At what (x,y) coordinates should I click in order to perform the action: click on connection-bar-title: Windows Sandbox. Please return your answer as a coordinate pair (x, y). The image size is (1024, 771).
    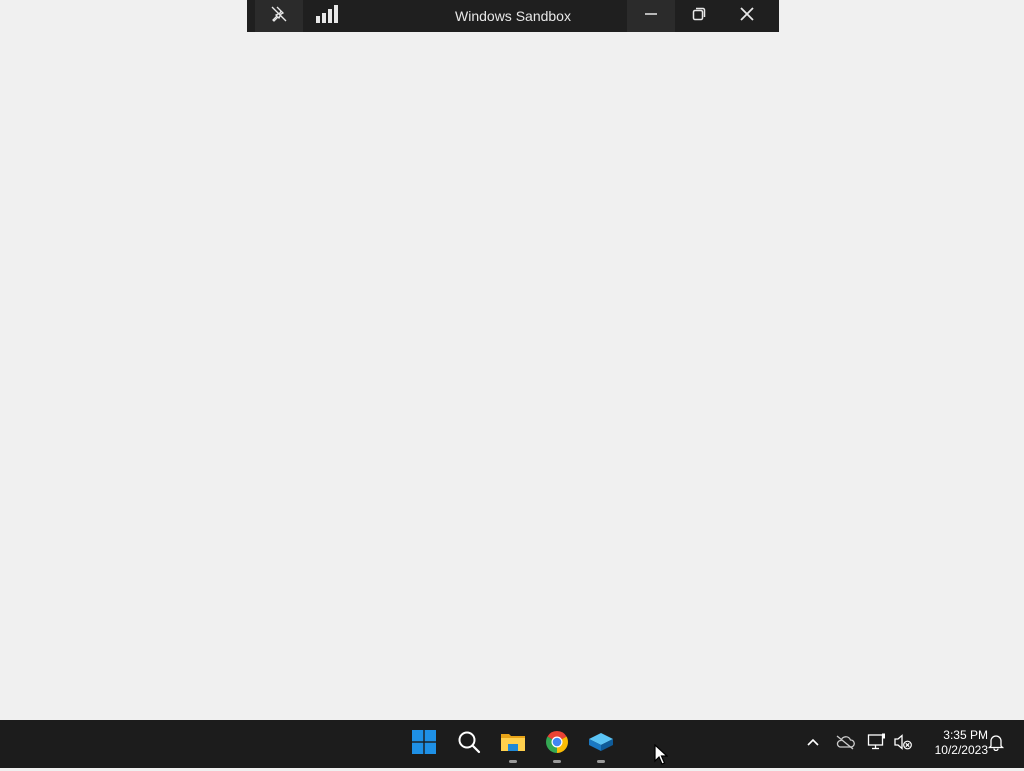
    Looking at the image, I should click on (513, 16).